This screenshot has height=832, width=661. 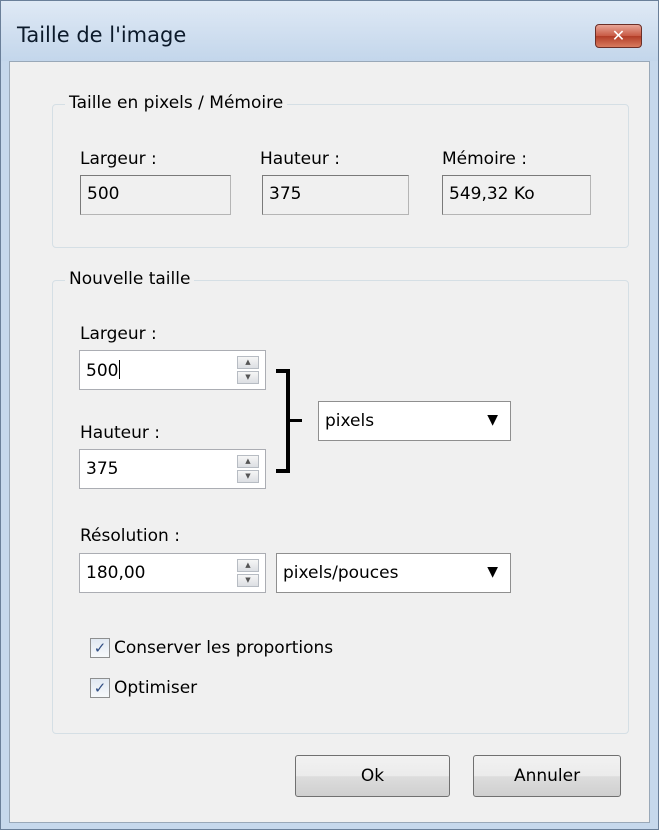 I want to click on resolution-unit-select: pixels/pouces ▼, so click(x=393, y=573).